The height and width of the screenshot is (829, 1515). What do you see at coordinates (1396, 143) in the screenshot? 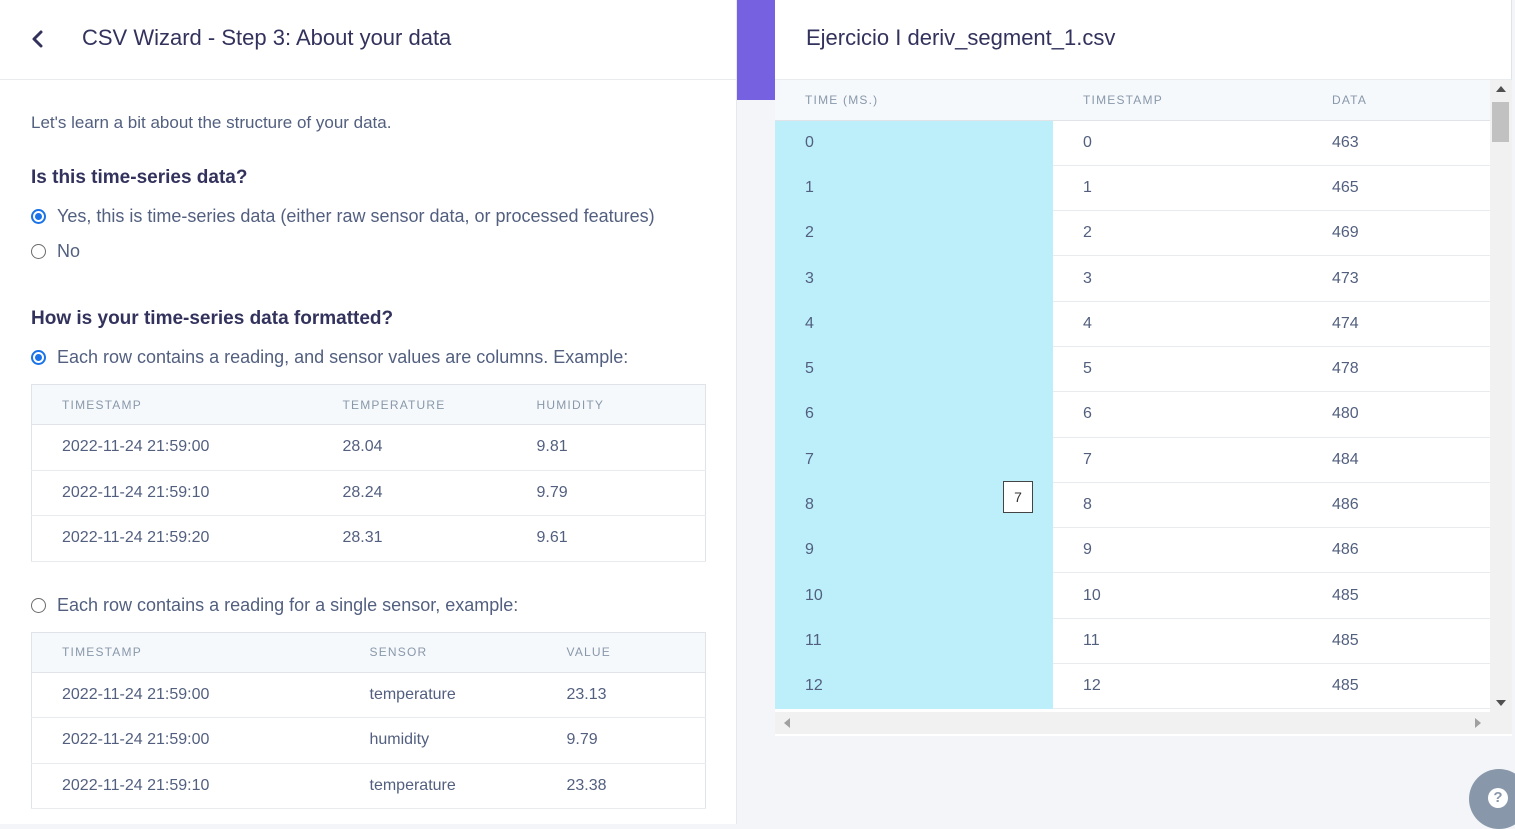
I see `table-cell: 463` at bounding box center [1396, 143].